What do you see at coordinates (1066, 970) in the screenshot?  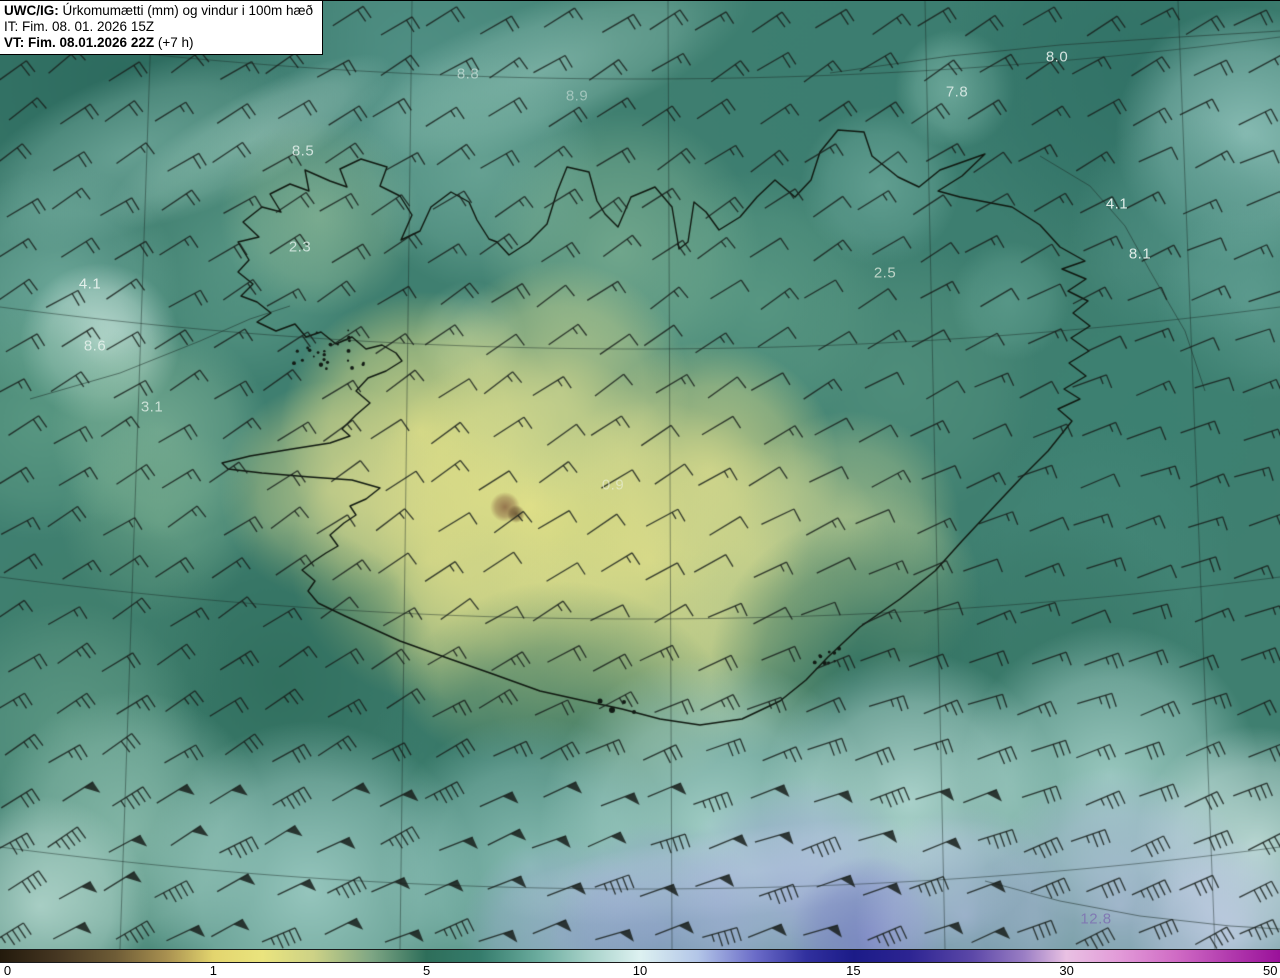 I see `colorbar-tick-label: 30` at bounding box center [1066, 970].